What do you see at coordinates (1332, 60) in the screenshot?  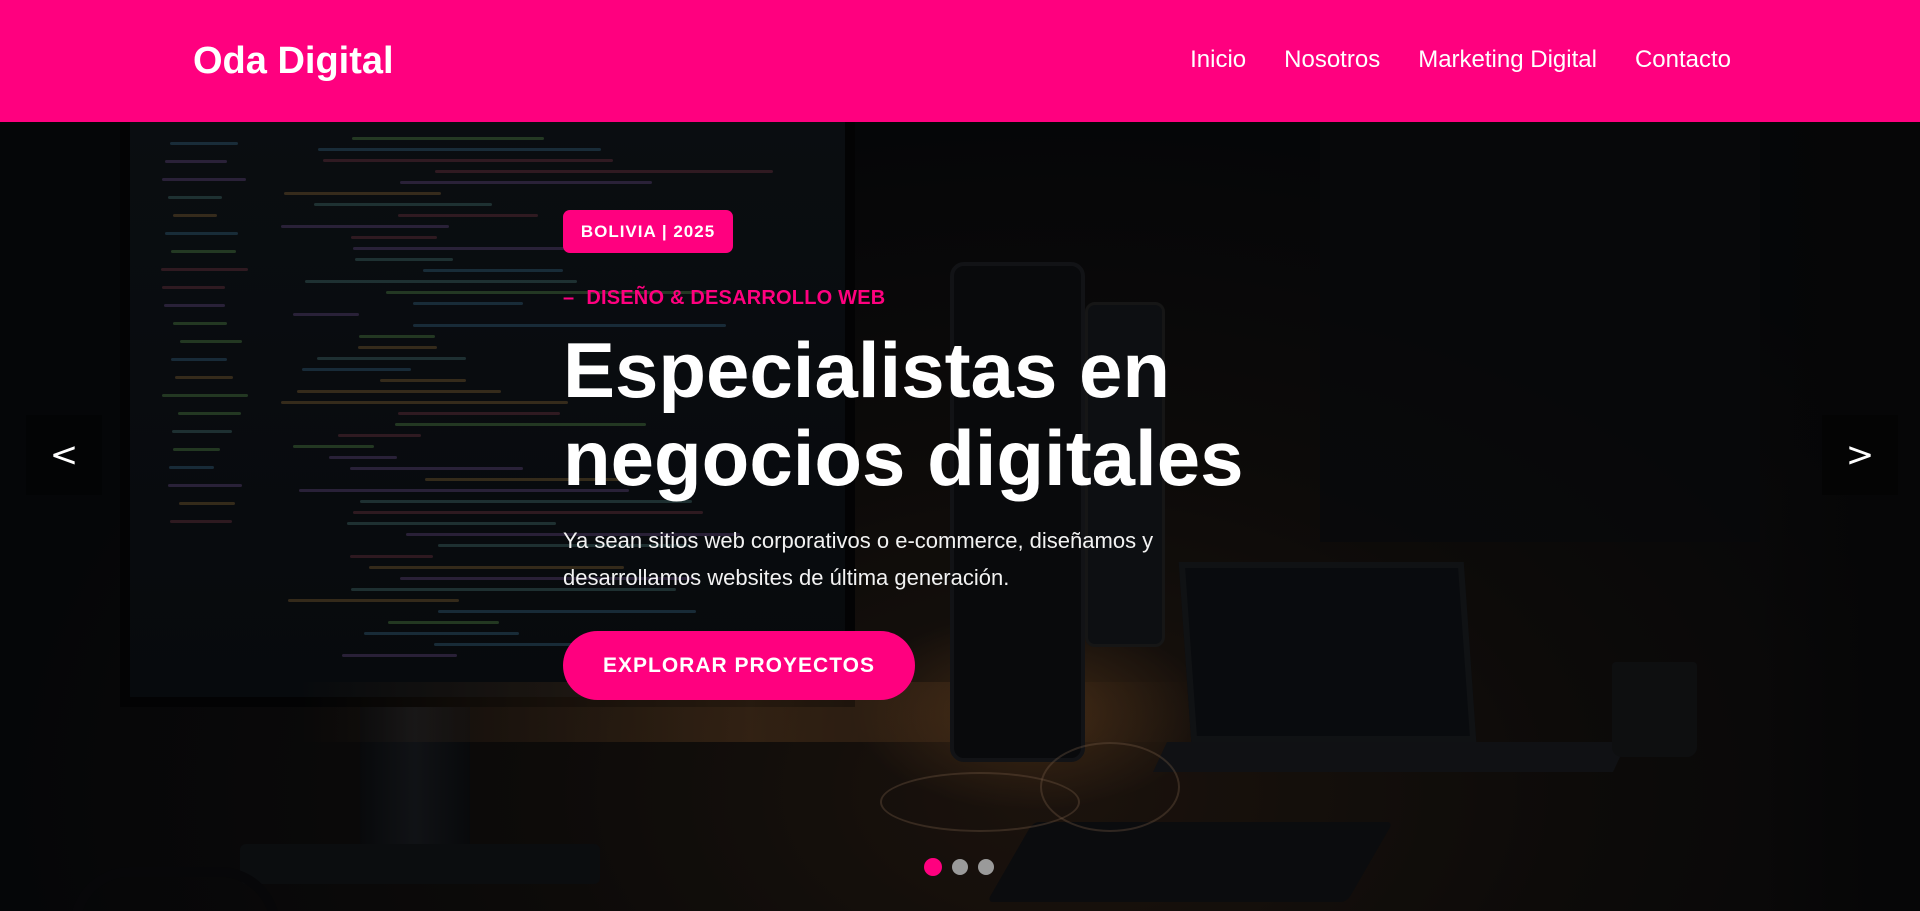 I see `nav-link-nosotros: Nosotros` at bounding box center [1332, 60].